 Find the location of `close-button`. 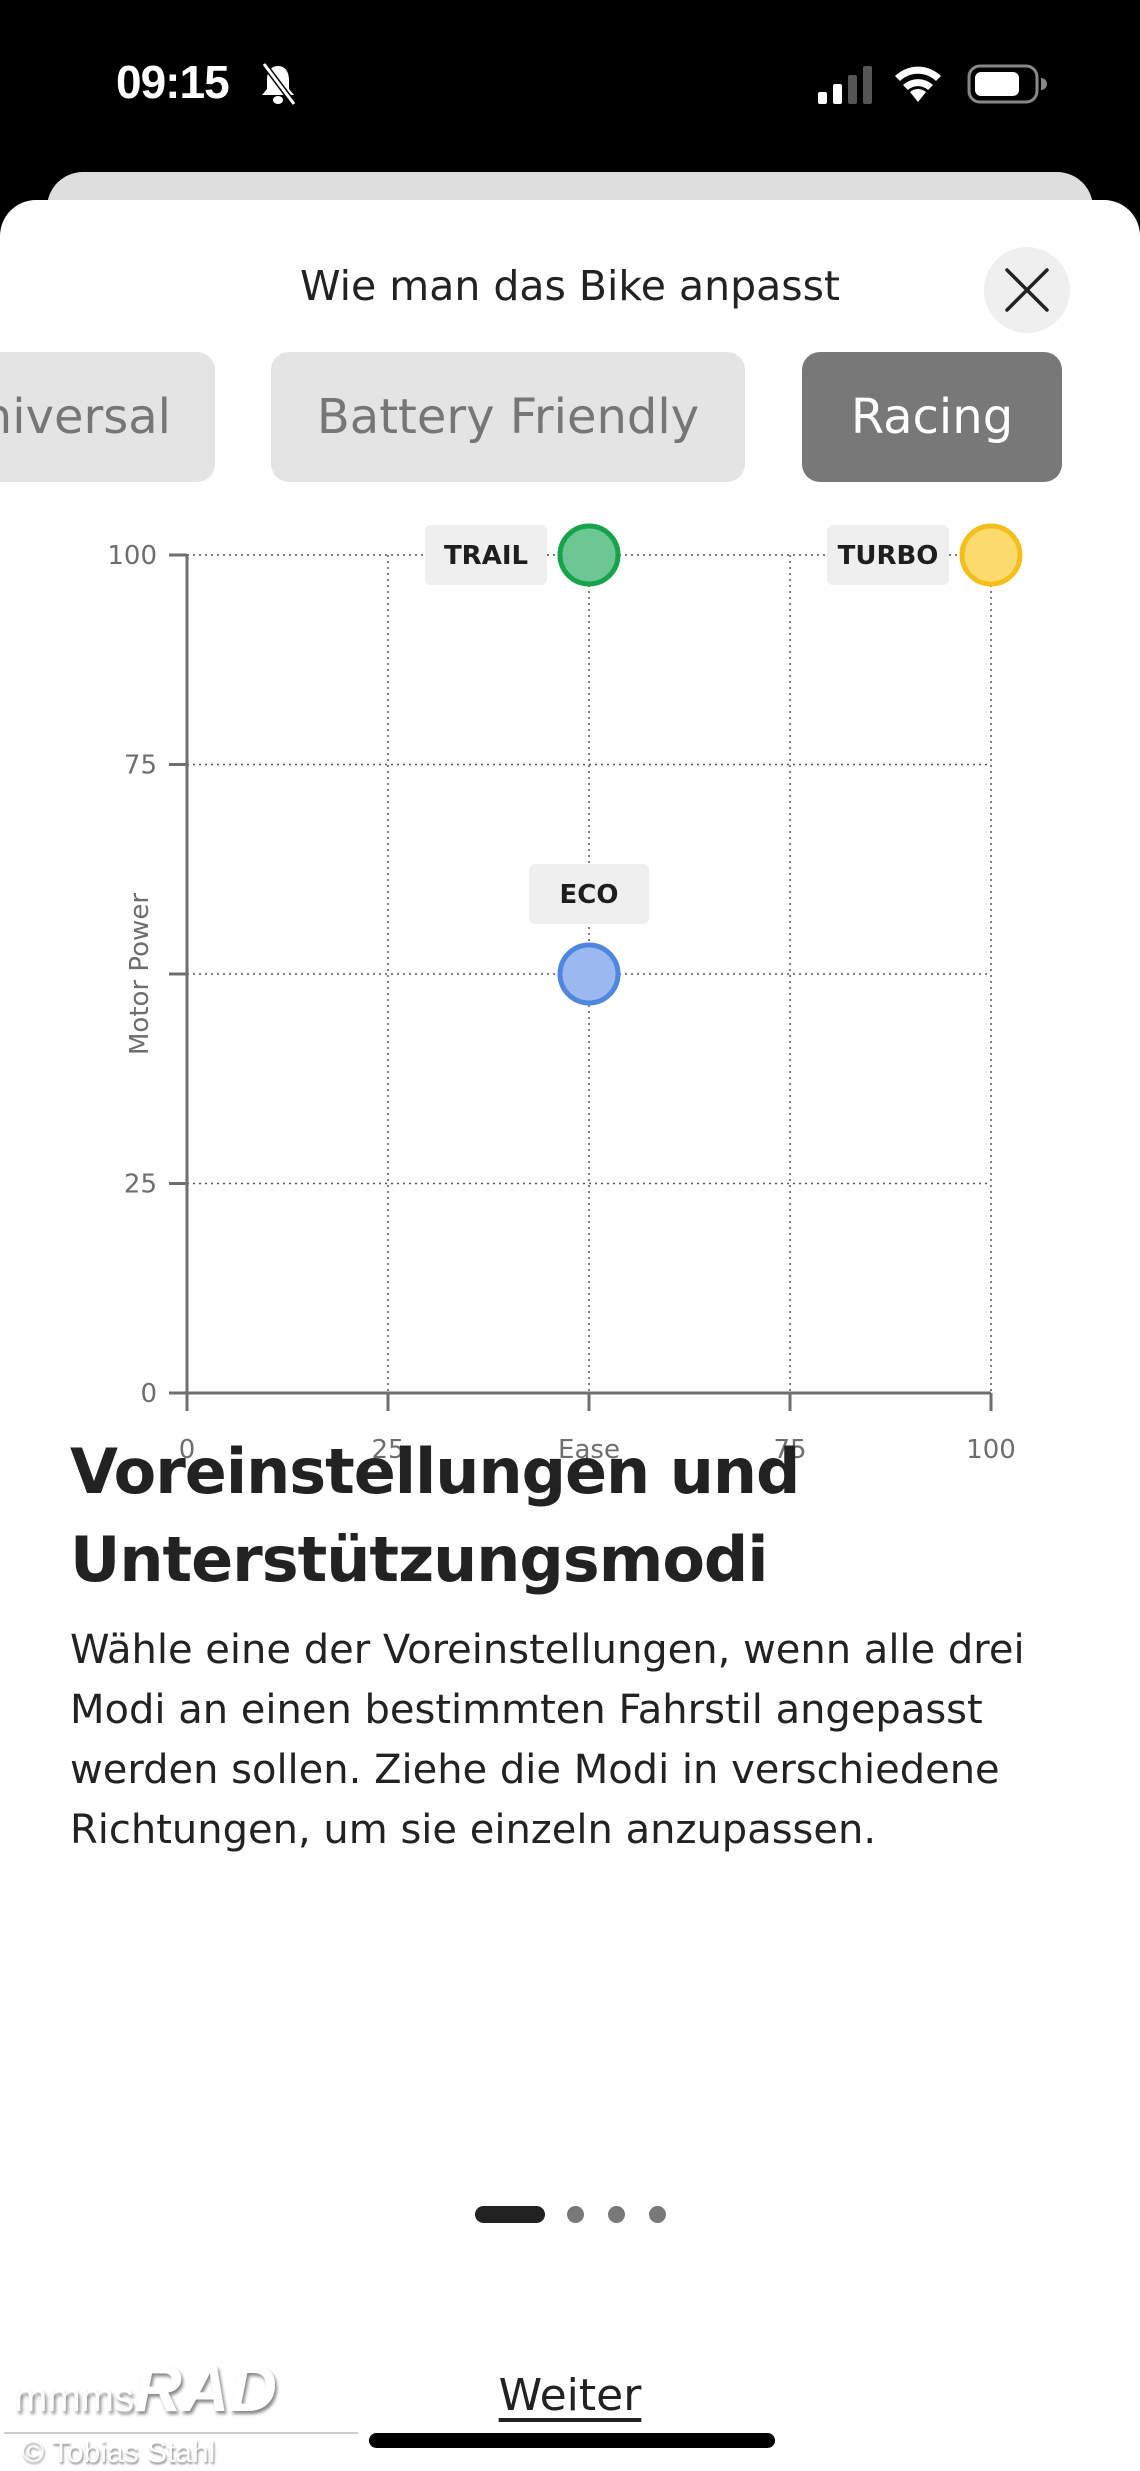

close-button is located at coordinates (1027, 290).